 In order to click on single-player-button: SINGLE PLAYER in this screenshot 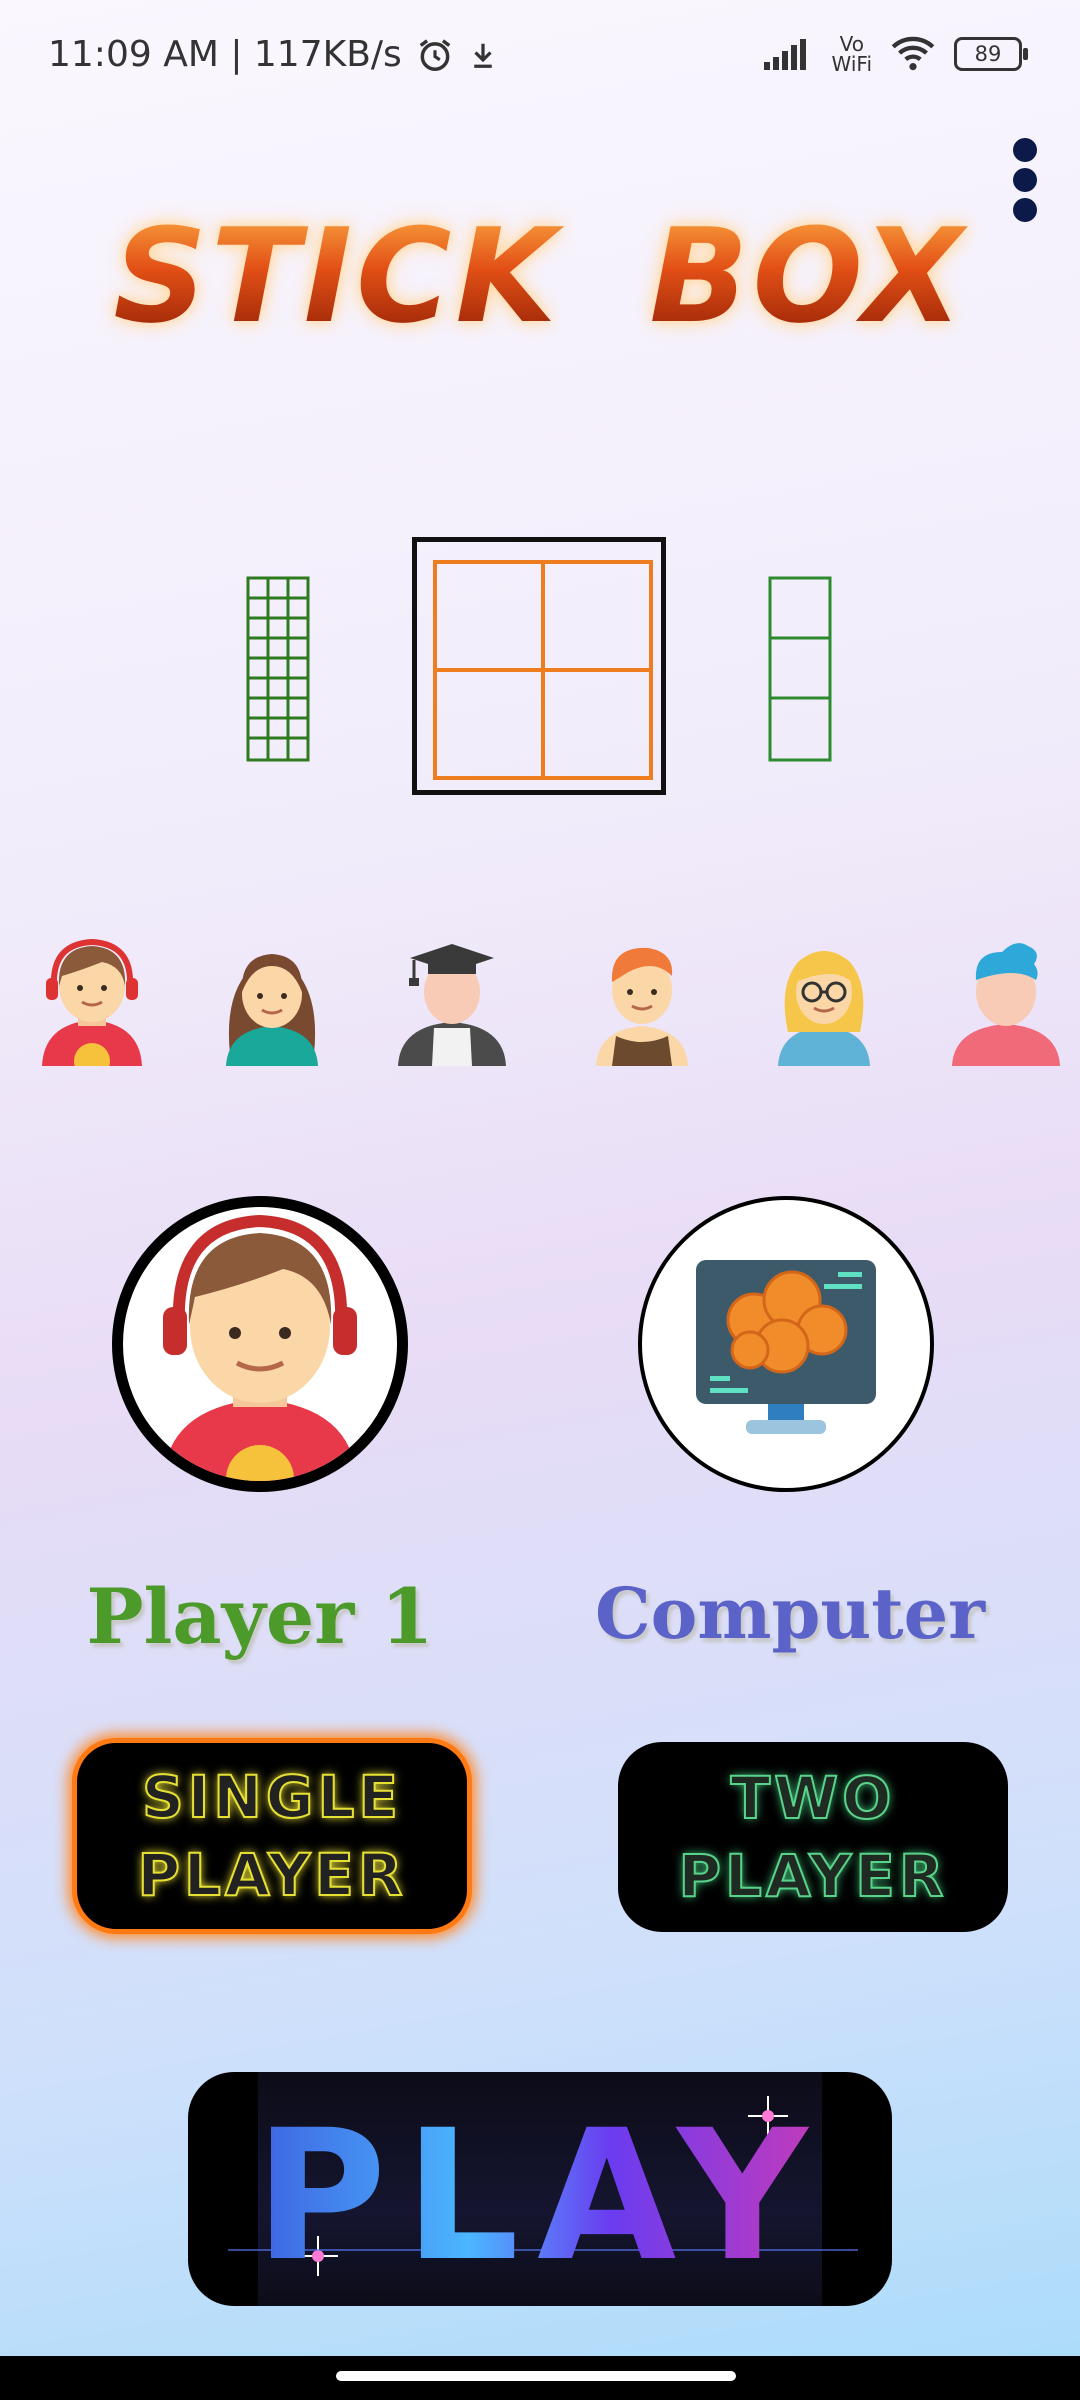, I will do `click(272, 1836)`.